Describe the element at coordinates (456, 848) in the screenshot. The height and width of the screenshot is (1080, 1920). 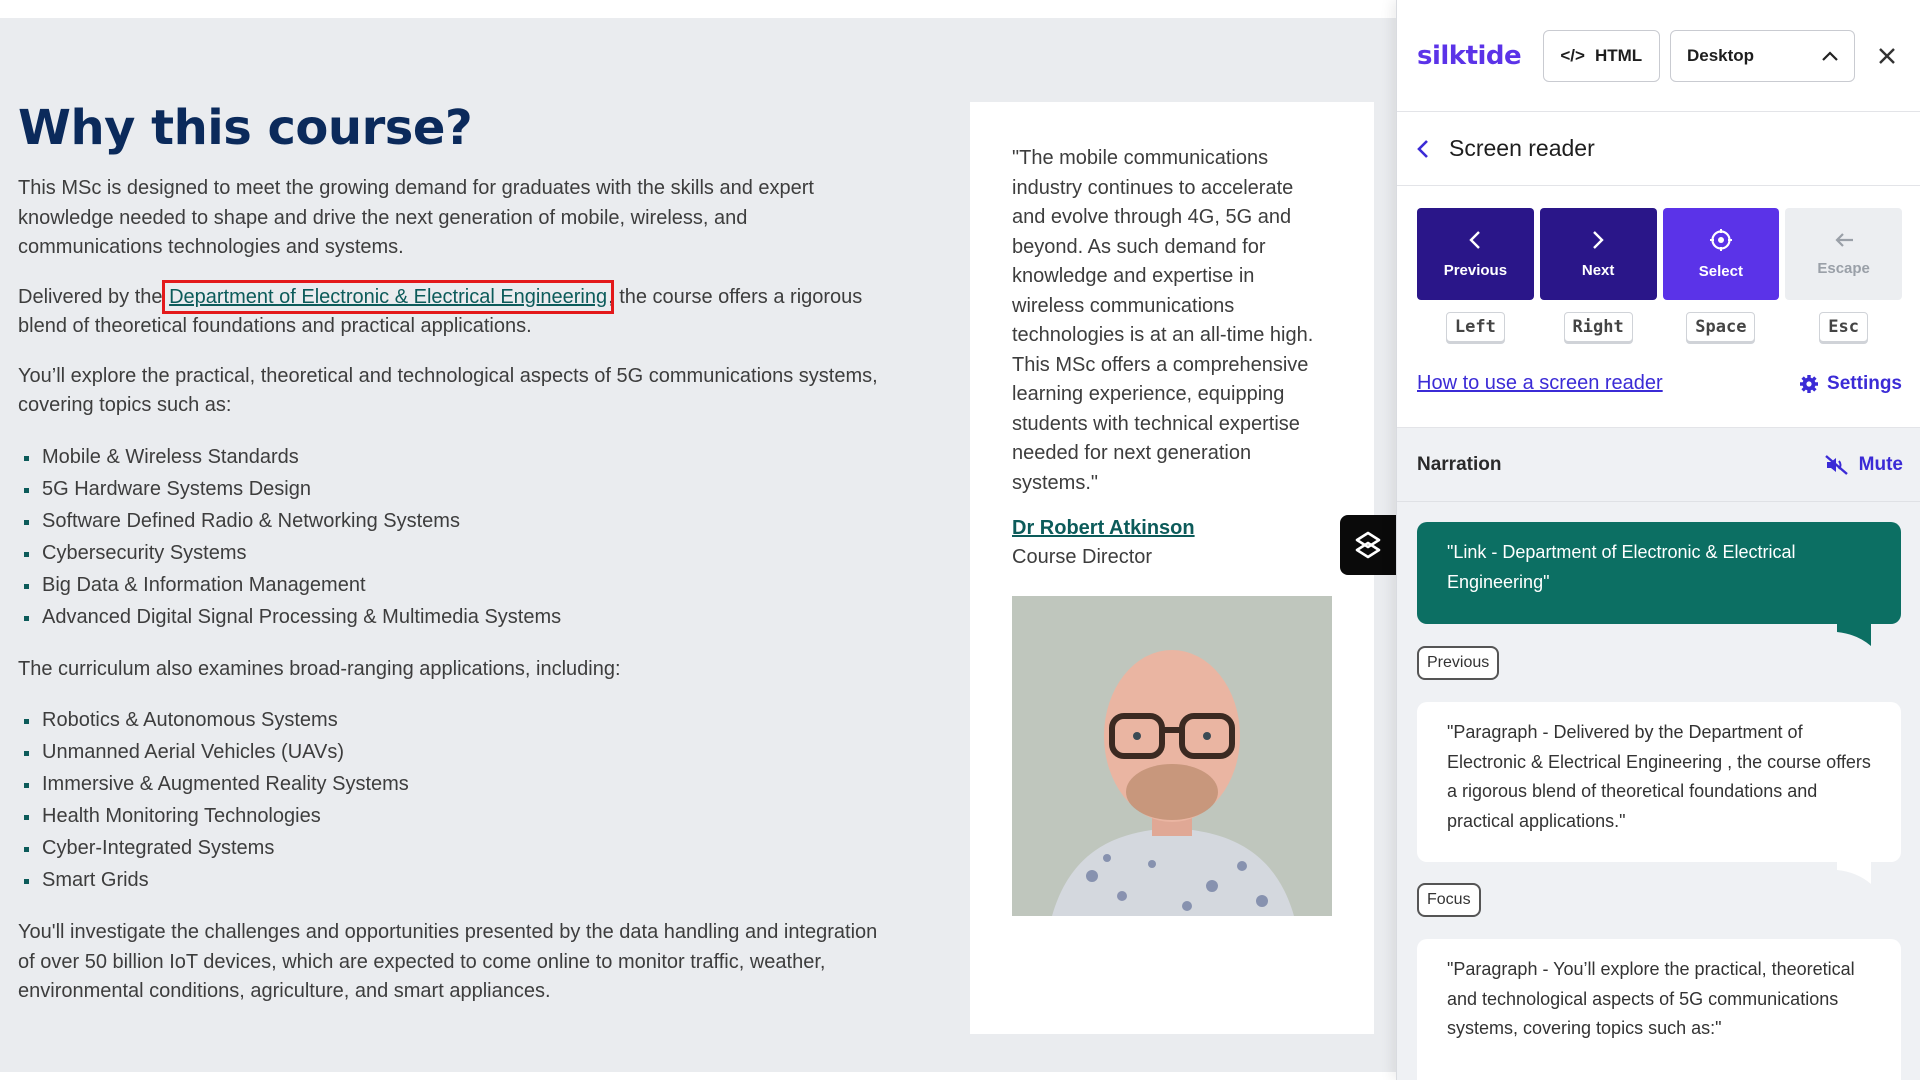
I see `list-item: Cyber-Integrated Systems` at that location.